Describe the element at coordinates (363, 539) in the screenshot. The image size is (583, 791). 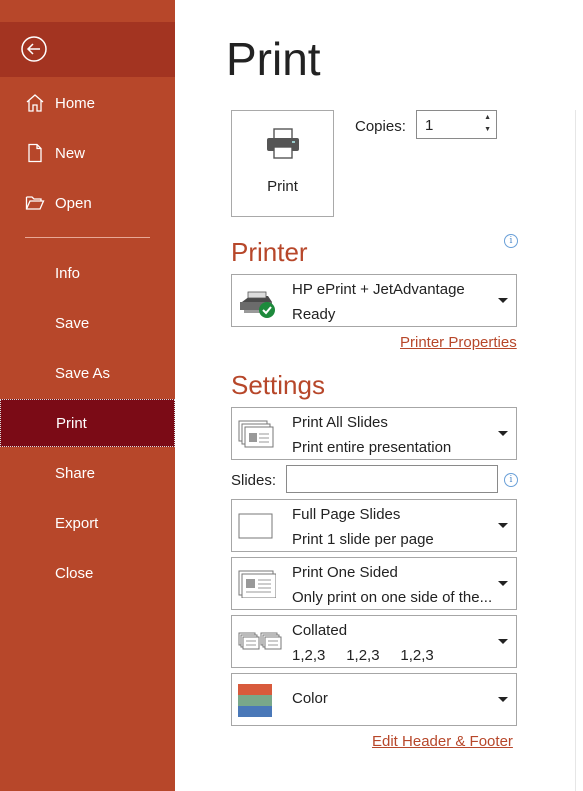
I see `layout-desc: Print 1 slide per page` at that location.